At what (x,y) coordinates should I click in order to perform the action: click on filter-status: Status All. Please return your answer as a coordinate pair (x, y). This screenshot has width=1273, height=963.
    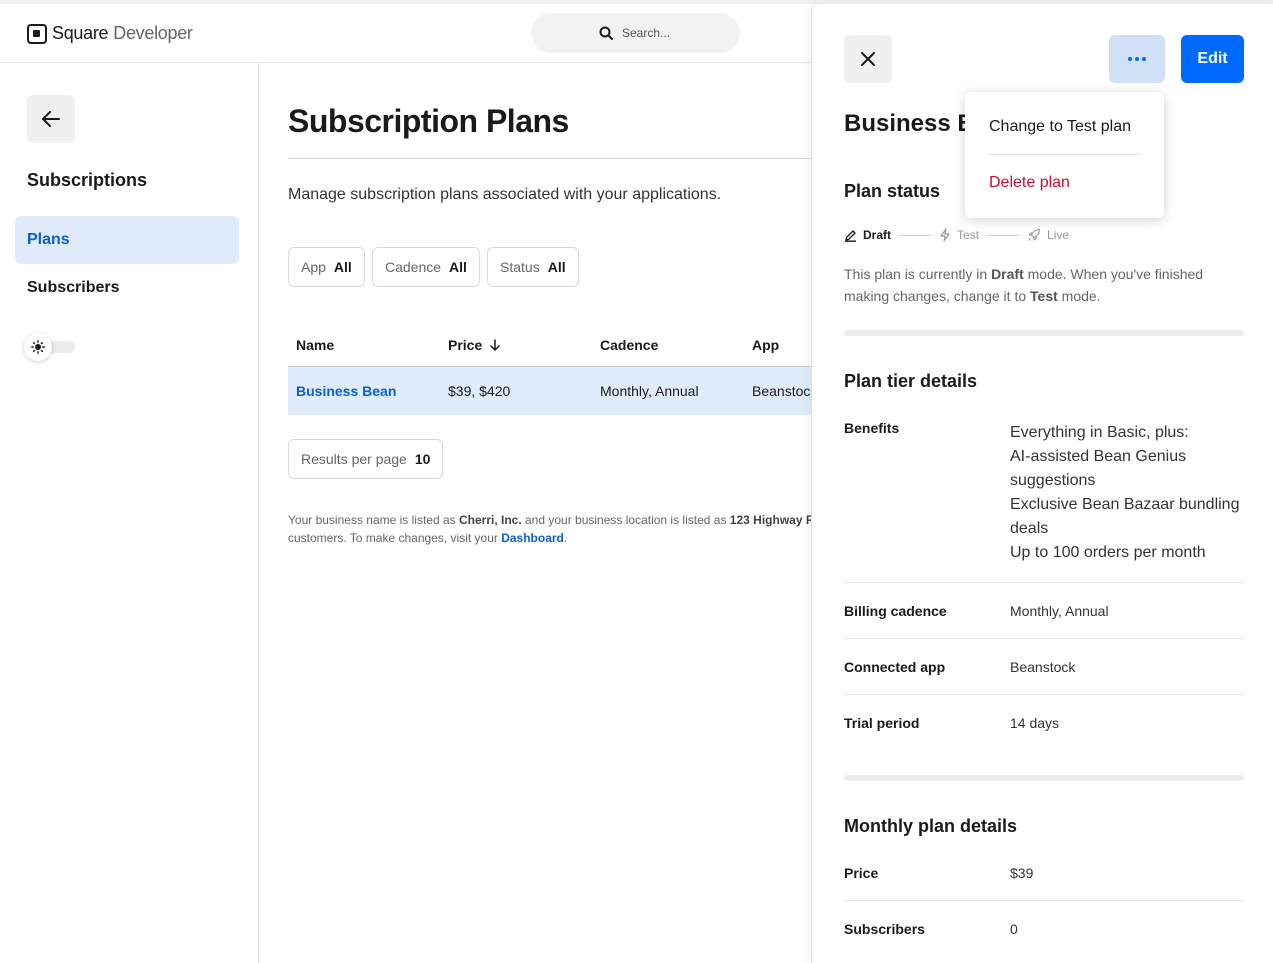
    Looking at the image, I should click on (533, 267).